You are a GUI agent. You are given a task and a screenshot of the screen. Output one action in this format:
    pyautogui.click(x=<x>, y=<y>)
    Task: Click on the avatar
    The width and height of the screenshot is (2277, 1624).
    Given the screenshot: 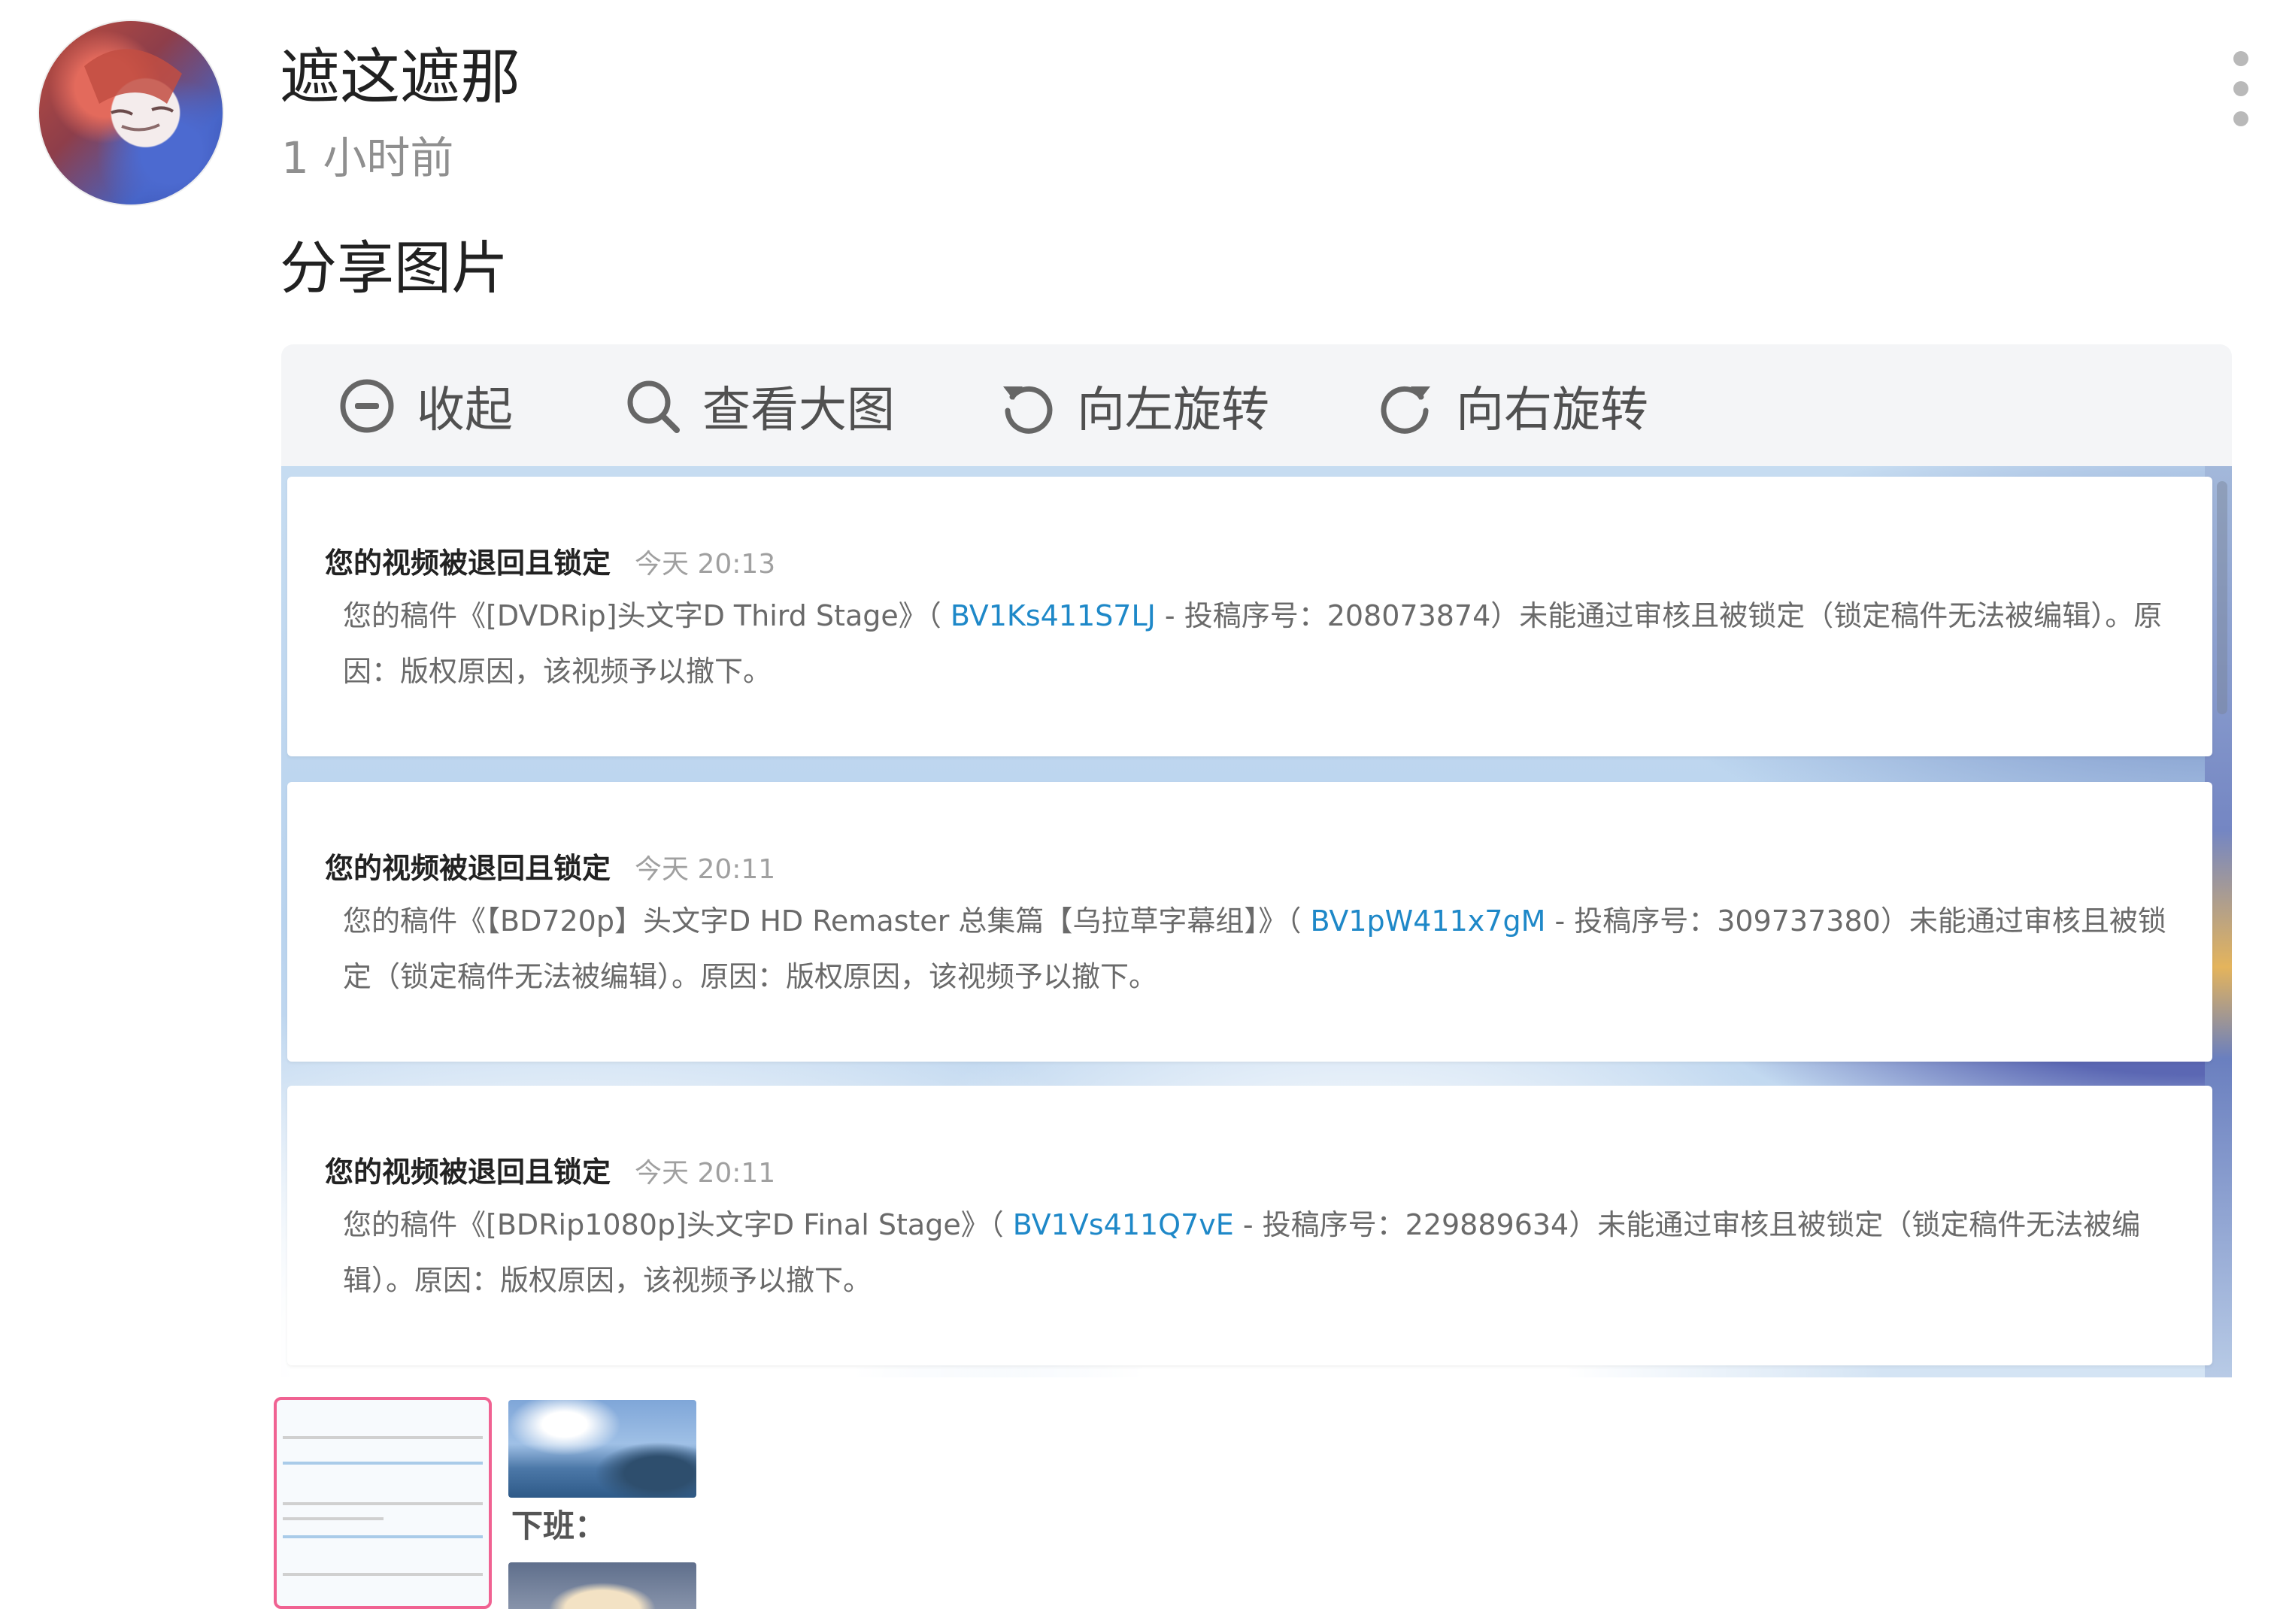 What is the action you would take?
    pyautogui.click(x=131, y=113)
    